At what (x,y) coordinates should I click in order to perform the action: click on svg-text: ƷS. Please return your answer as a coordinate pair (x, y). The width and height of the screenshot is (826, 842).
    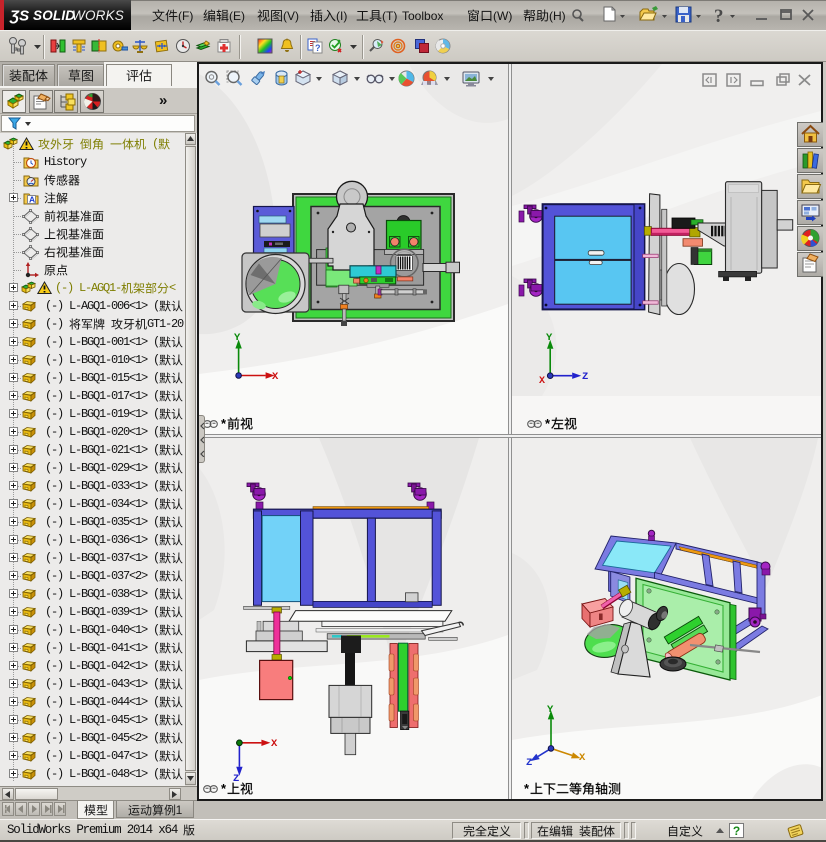
    Looking at the image, I should click on (19, 16).